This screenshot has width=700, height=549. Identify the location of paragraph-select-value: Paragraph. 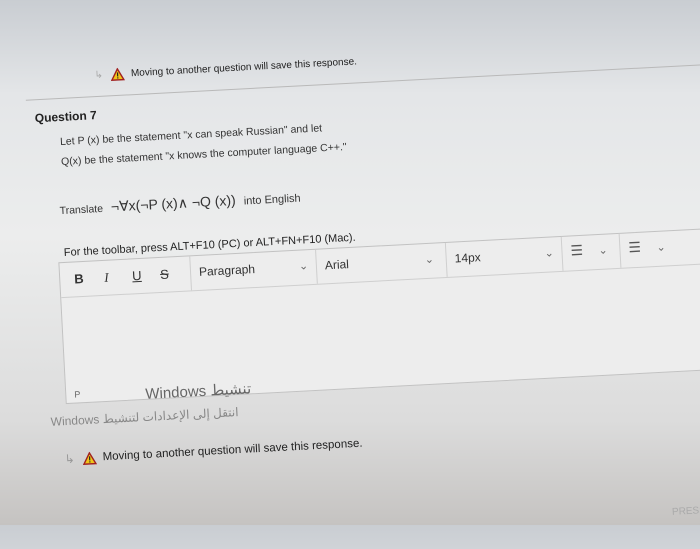
(227, 270).